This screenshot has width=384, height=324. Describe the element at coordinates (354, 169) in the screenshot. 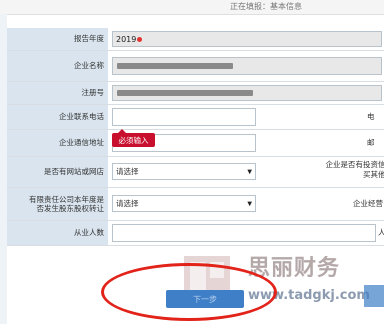

I see `invest-label: 企业是否有投资信息买其他公` at that location.